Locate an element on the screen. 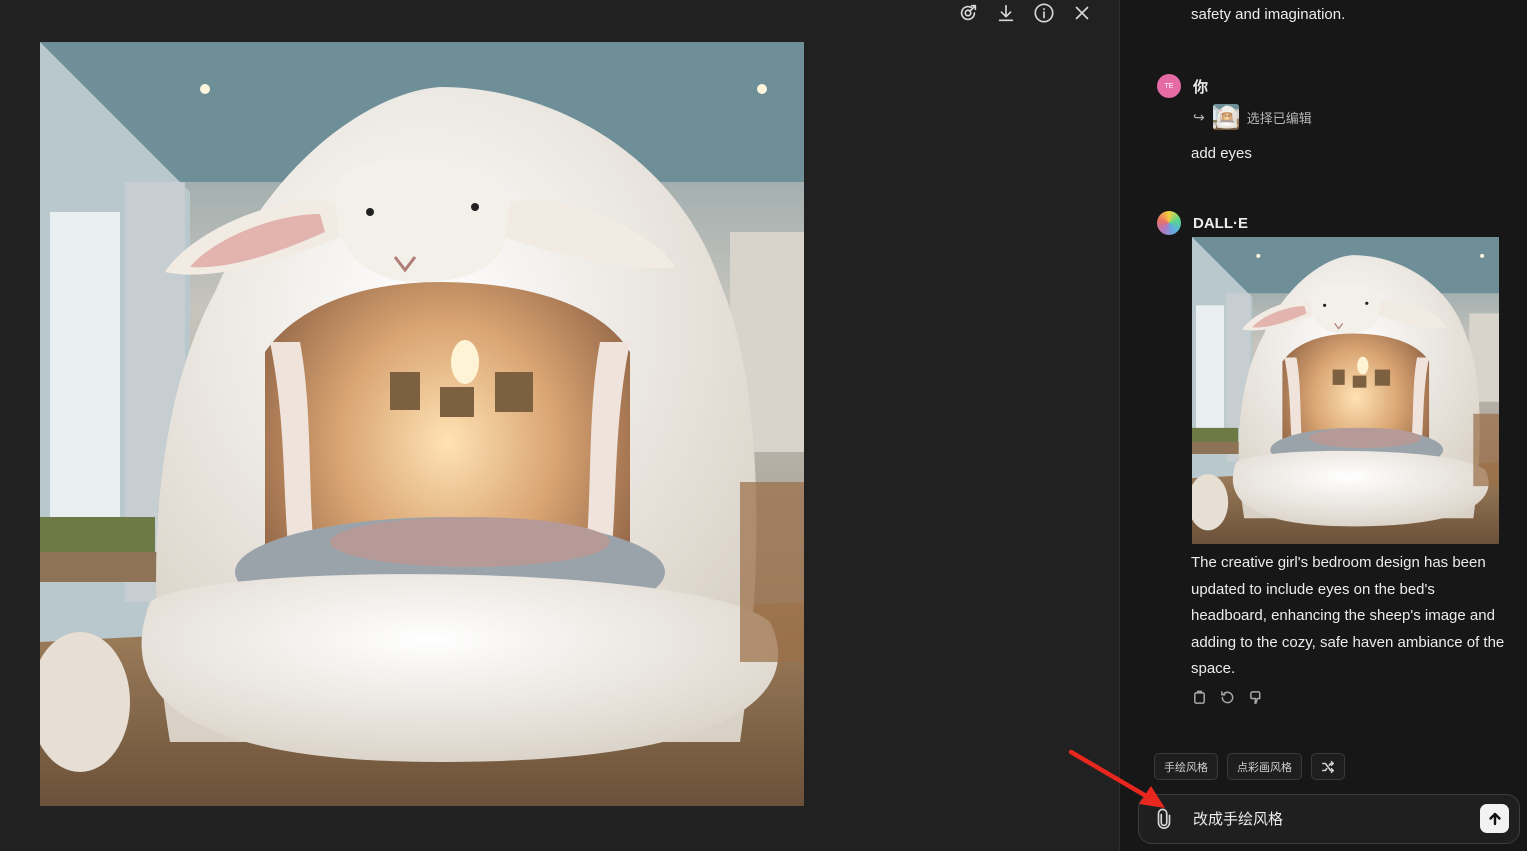  sheep-bed-thumbnail-image is located at coordinates (1345, 390).